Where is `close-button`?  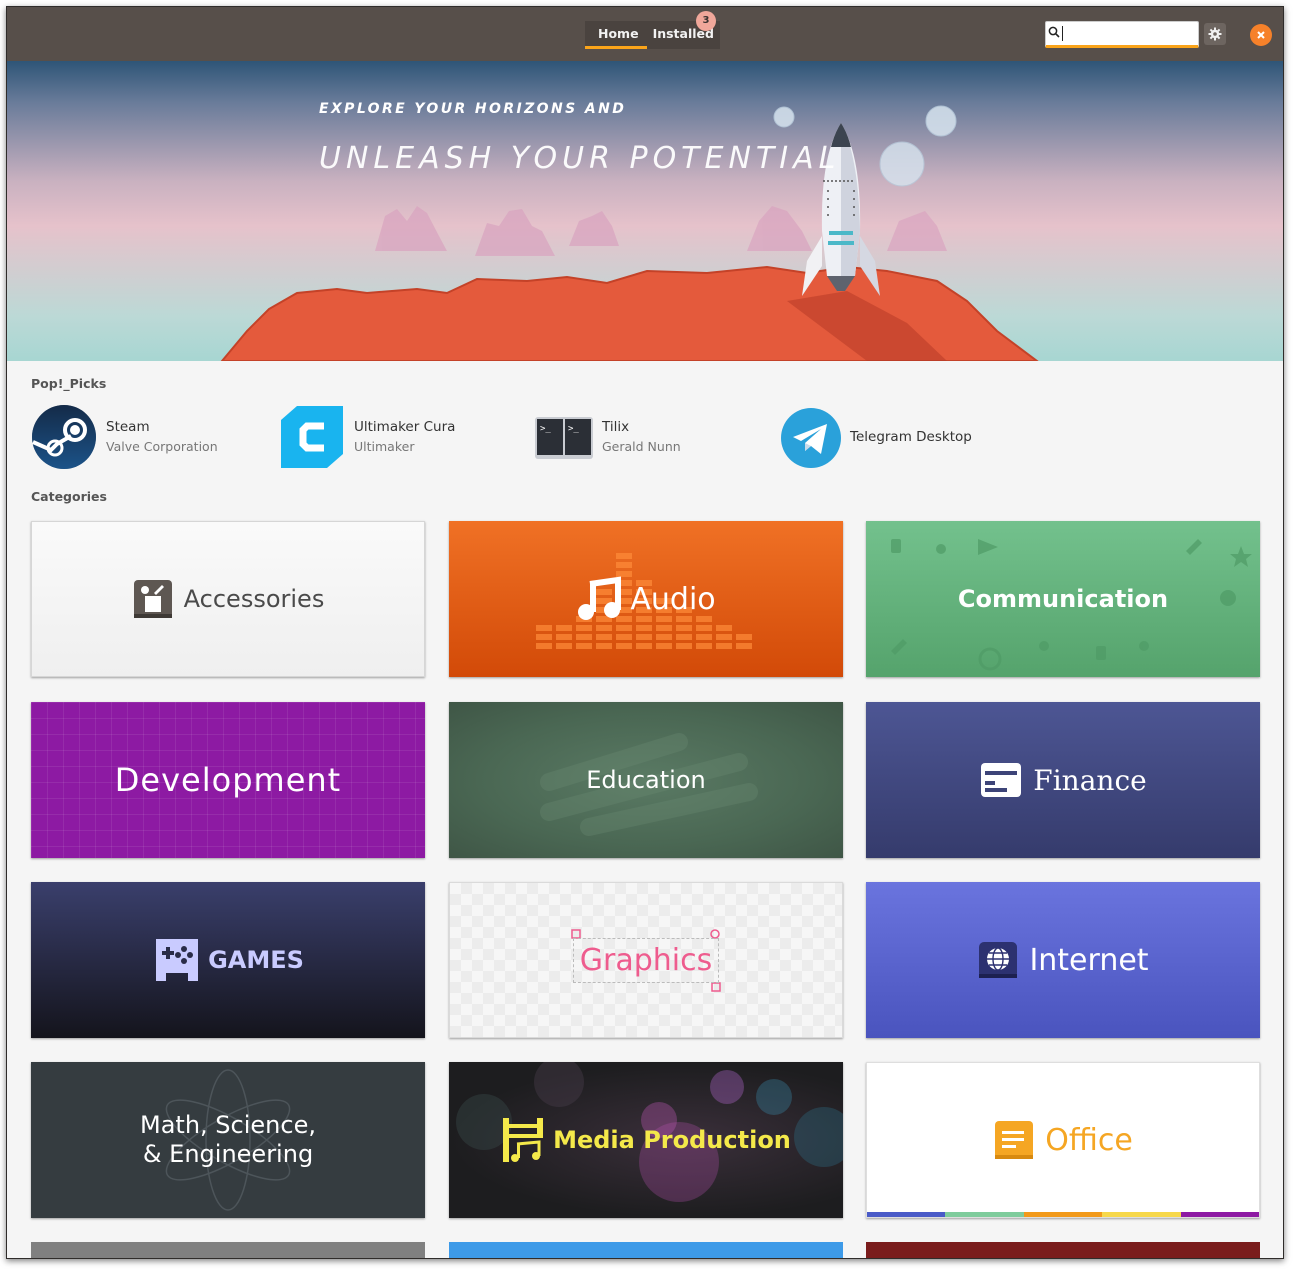 close-button is located at coordinates (1261, 35).